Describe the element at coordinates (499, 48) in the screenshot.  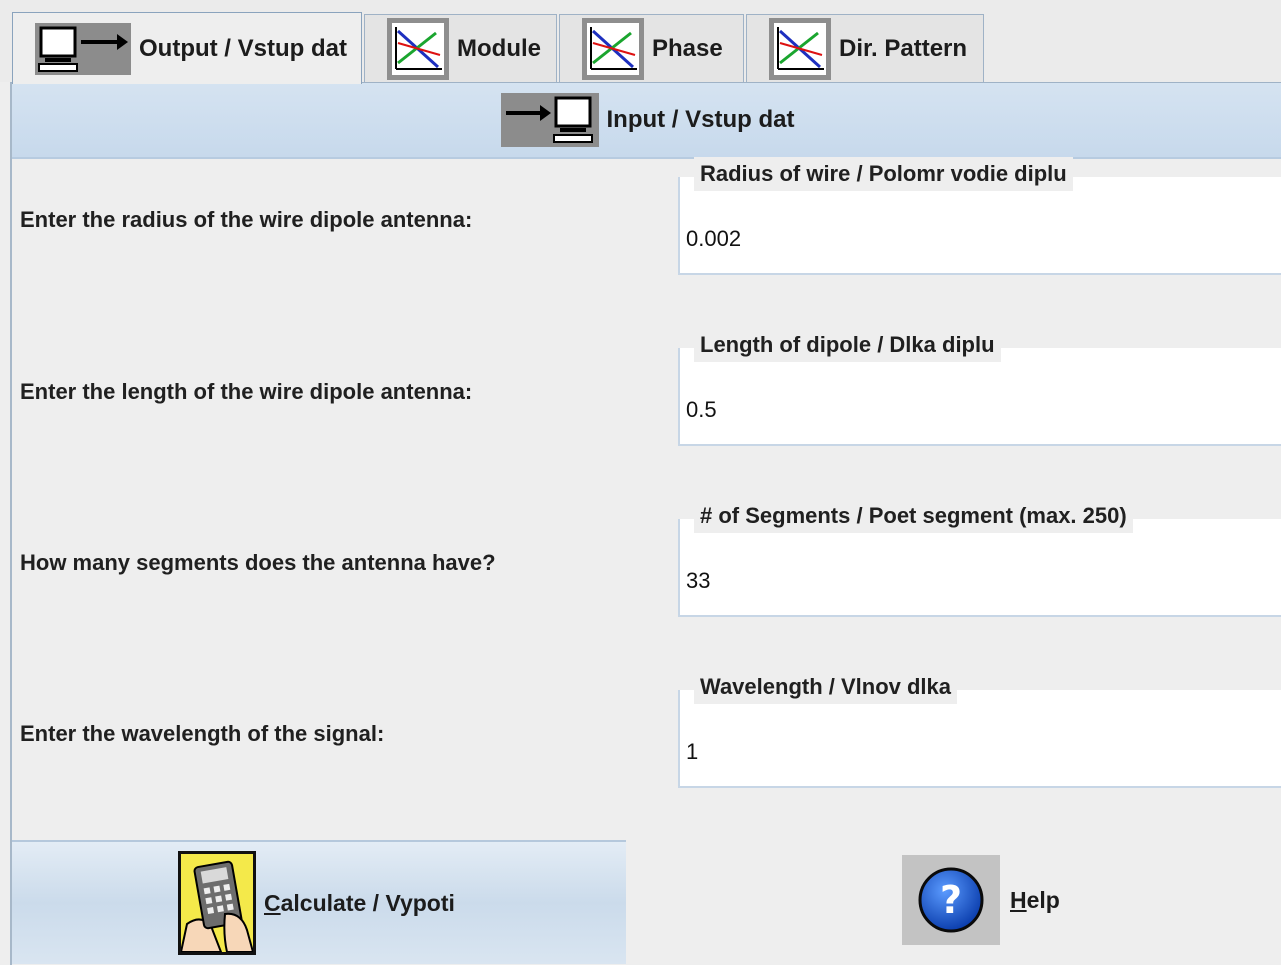
I see `tab-module-label: Module` at that location.